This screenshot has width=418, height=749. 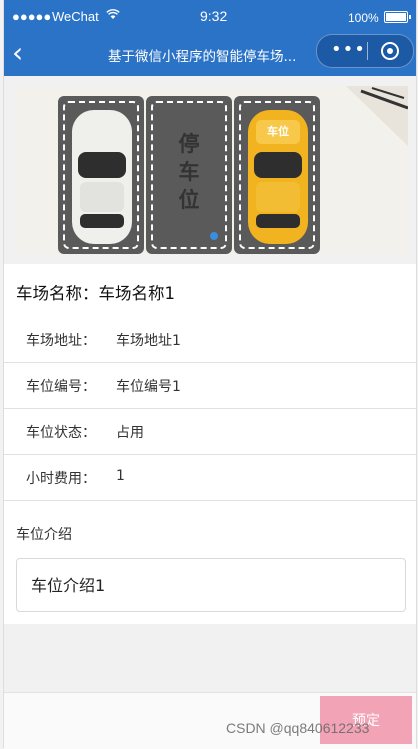 What do you see at coordinates (397, 17) in the screenshot?
I see `battery-icon` at bounding box center [397, 17].